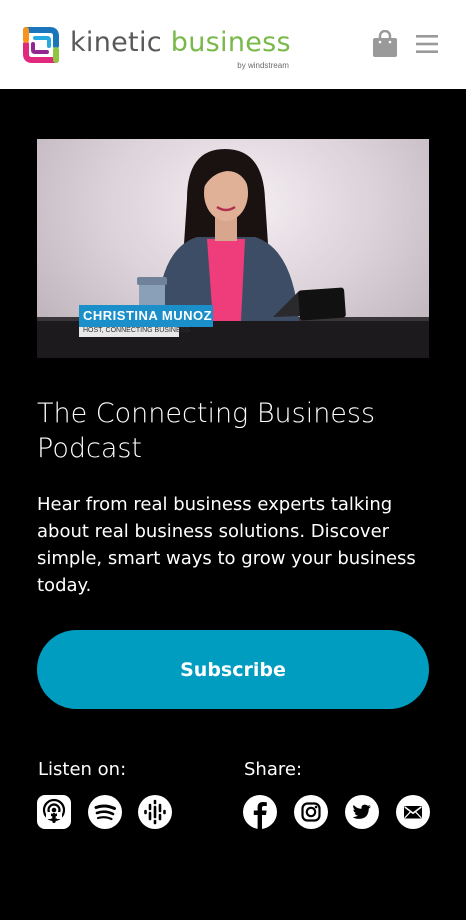  I want to click on share-email-link, so click(413, 812).